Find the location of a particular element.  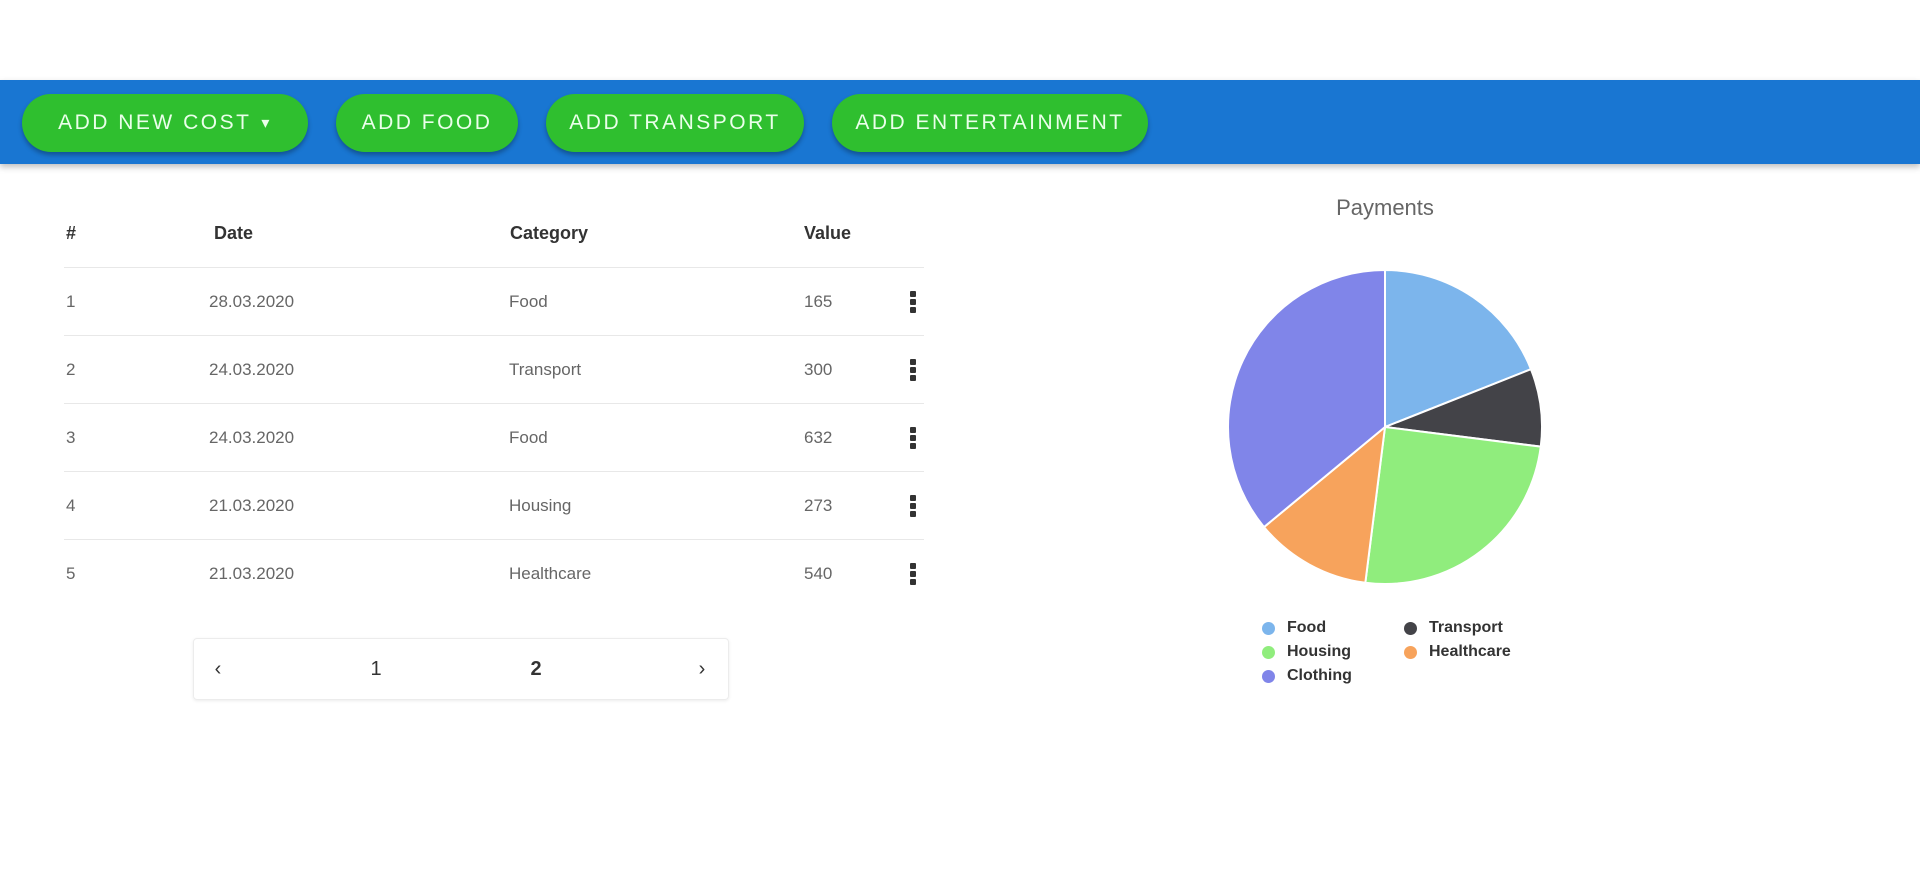

row-date: 28.03.2020 is located at coordinates (252, 301).